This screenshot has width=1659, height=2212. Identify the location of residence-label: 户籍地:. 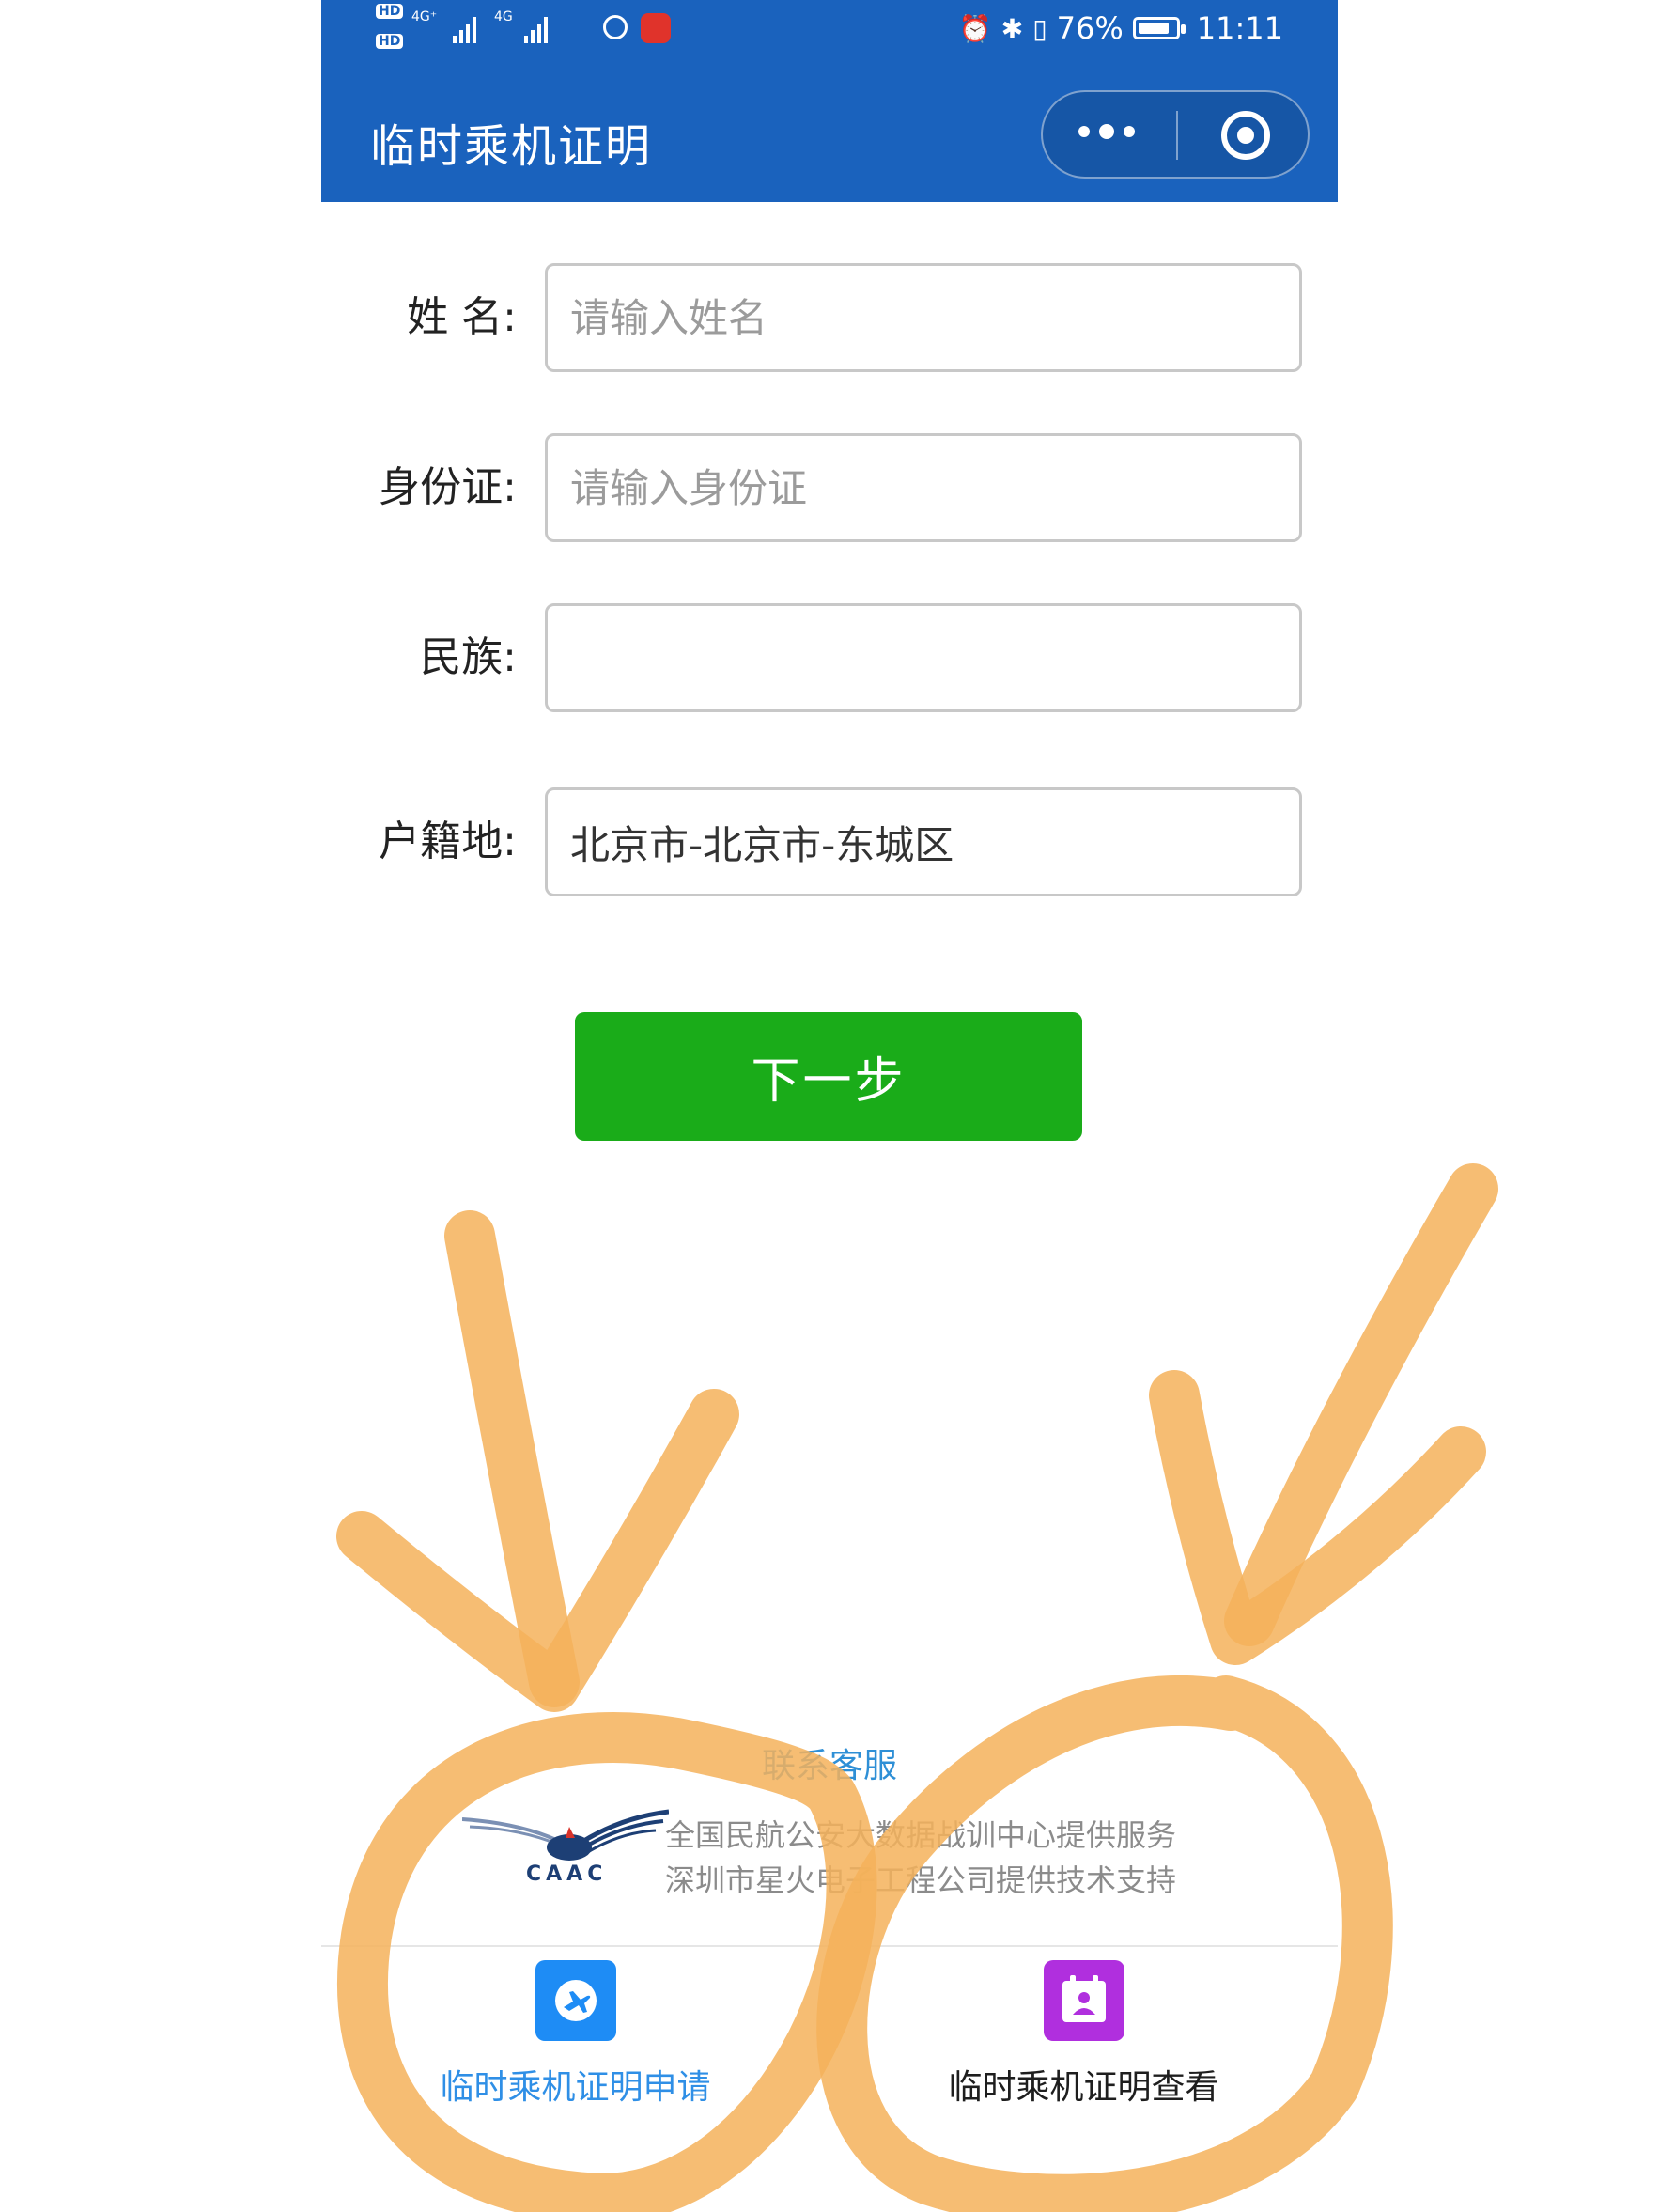
(448, 841).